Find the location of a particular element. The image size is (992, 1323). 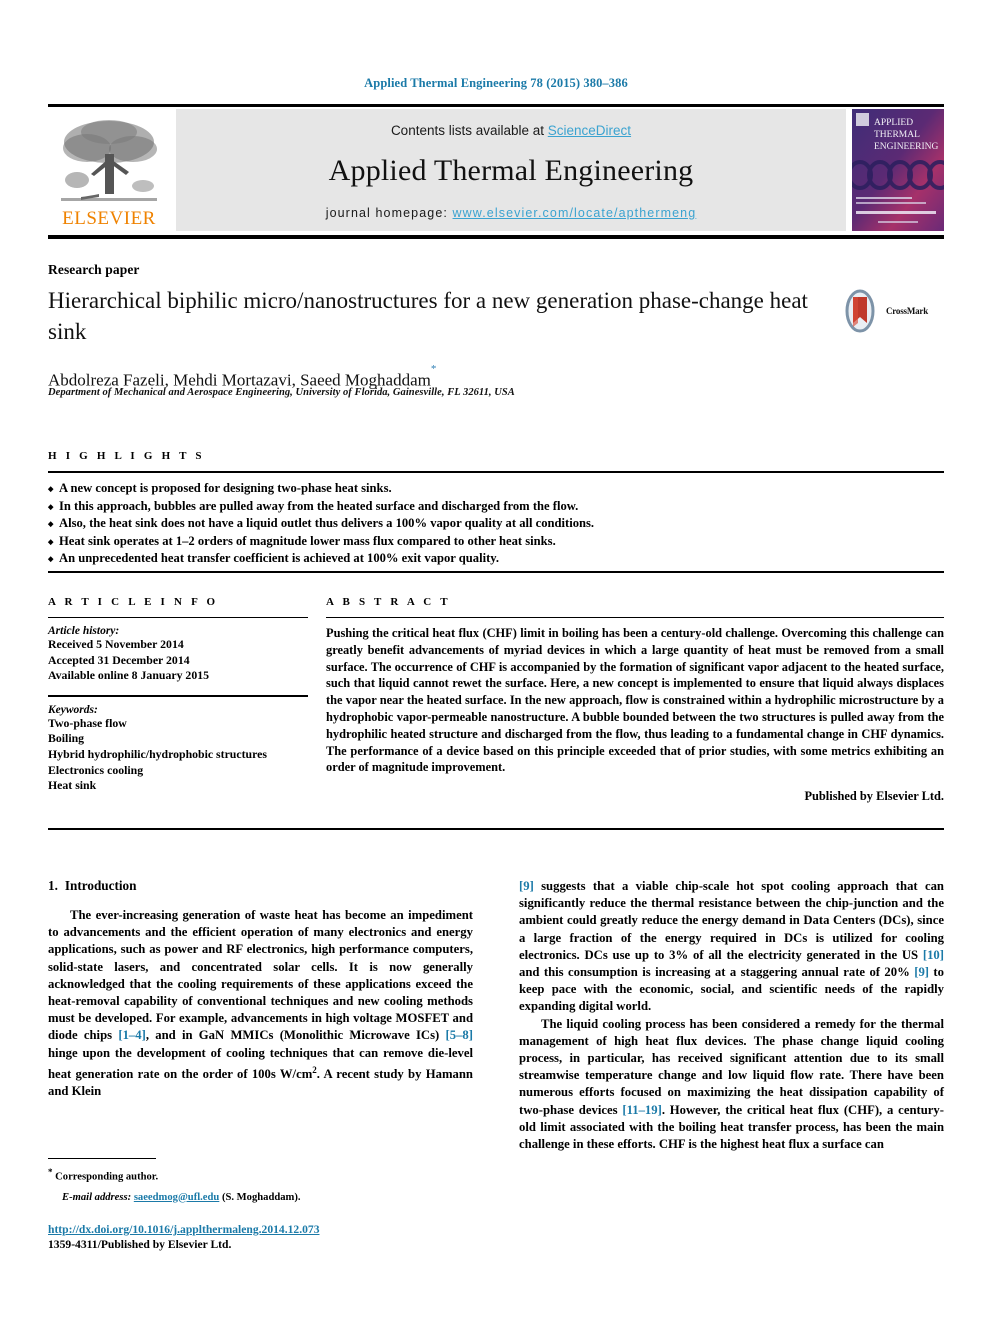

svg-text: APPLIED is located at coordinates (893, 123).